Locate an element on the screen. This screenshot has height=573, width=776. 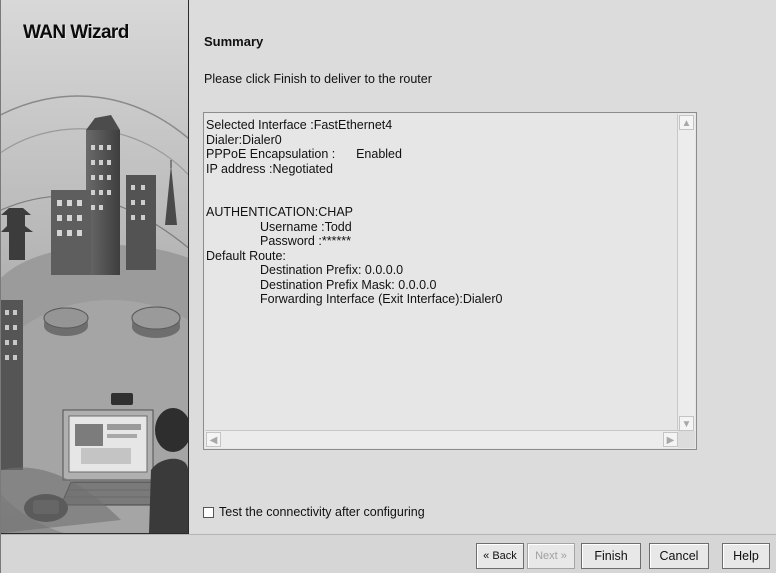
summary-line: IP address :Negotiated is located at coordinates (269, 168).